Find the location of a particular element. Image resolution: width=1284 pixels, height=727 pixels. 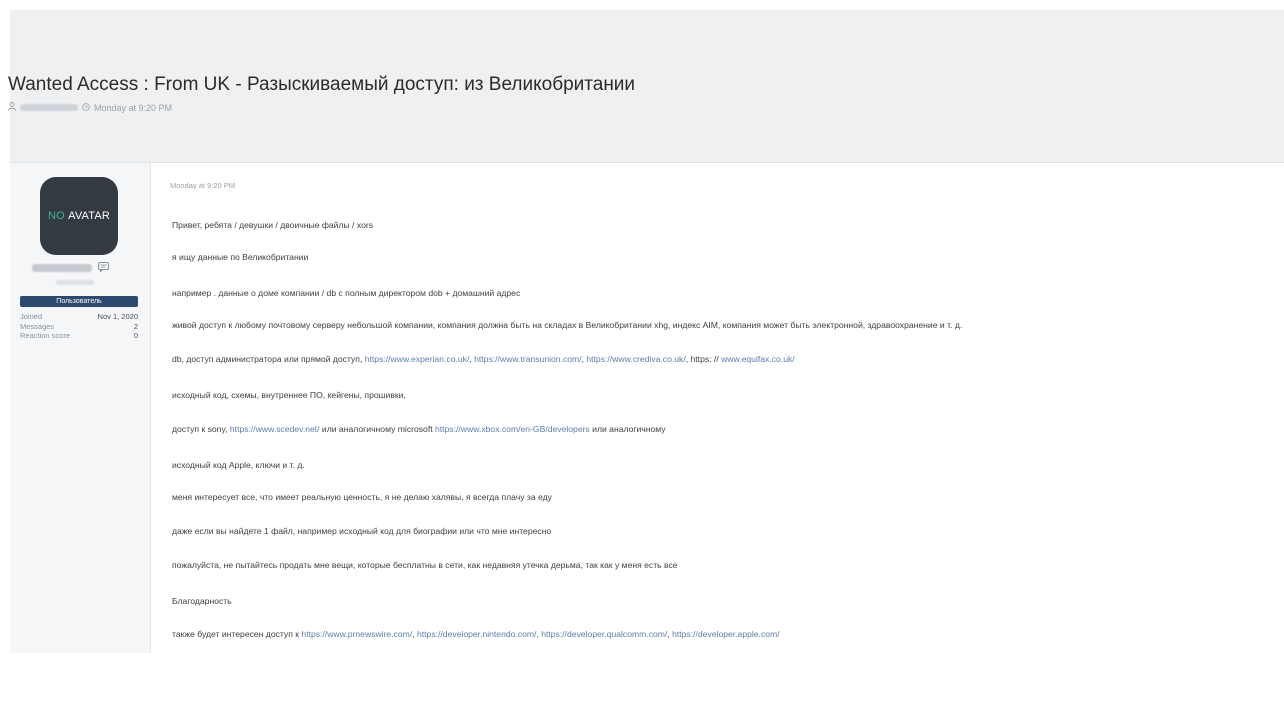

link-nintendo-developer: https://developer.nintendo.com/ is located at coordinates (476, 634).